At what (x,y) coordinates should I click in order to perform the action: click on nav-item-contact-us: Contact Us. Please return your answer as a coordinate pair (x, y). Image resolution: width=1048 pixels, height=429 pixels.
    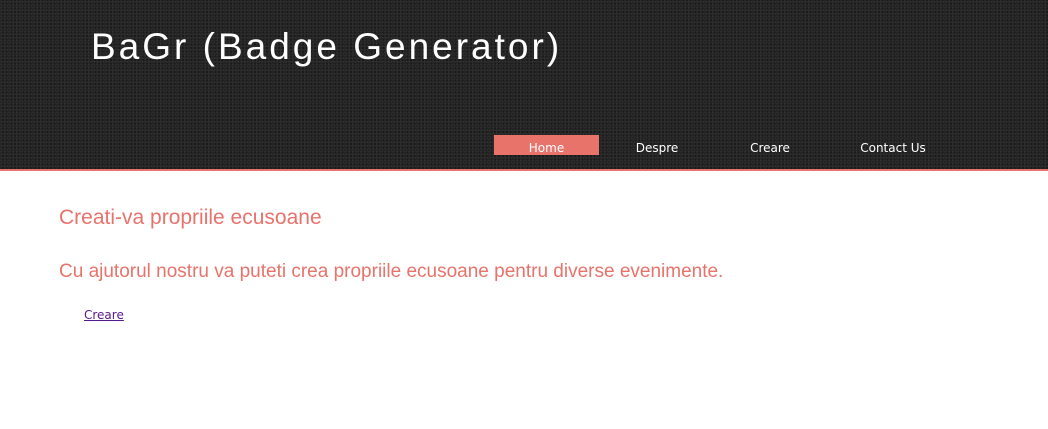
    Looking at the image, I should click on (893, 145).